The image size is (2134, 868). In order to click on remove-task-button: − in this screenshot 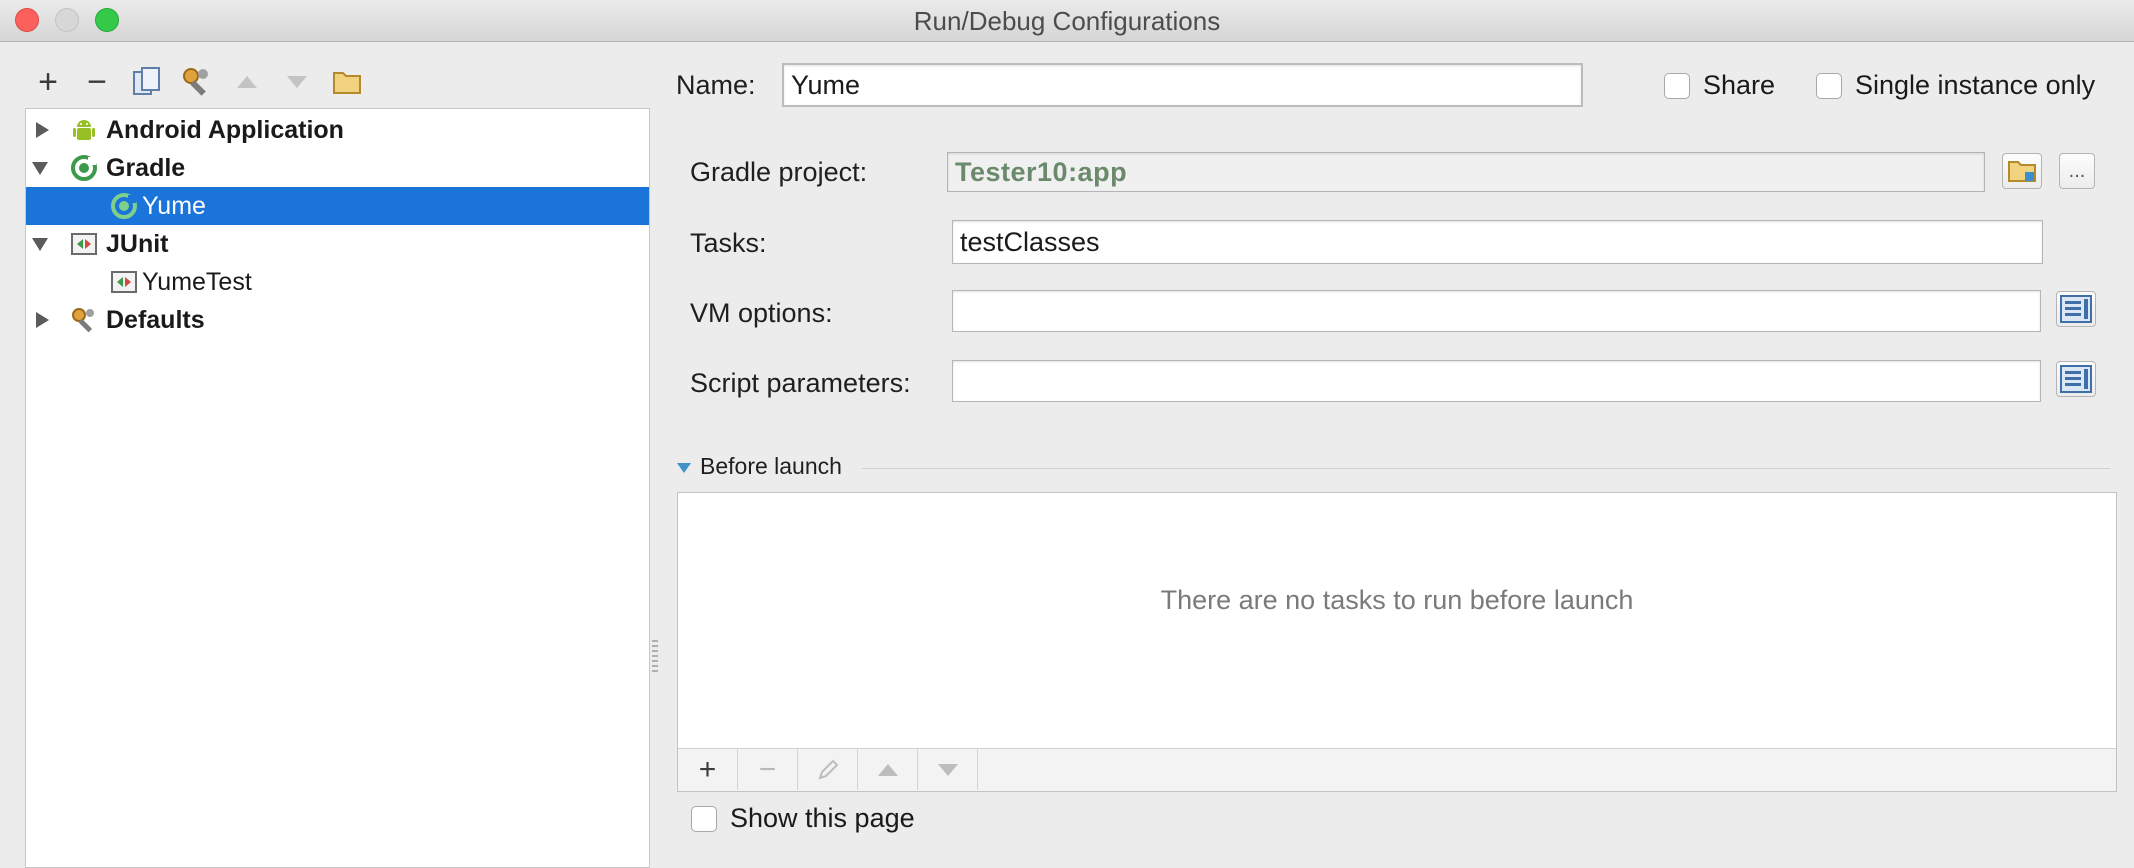, I will do `click(768, 769)`.